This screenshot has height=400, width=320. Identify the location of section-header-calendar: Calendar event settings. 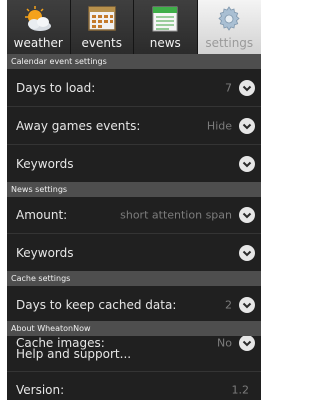
(134, 61).